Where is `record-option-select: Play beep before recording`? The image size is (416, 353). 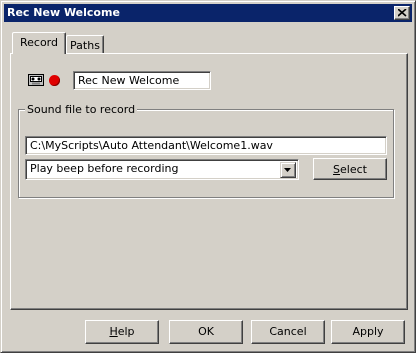
record-option-select: Play beep before recording is located at coordinates (162, 169).